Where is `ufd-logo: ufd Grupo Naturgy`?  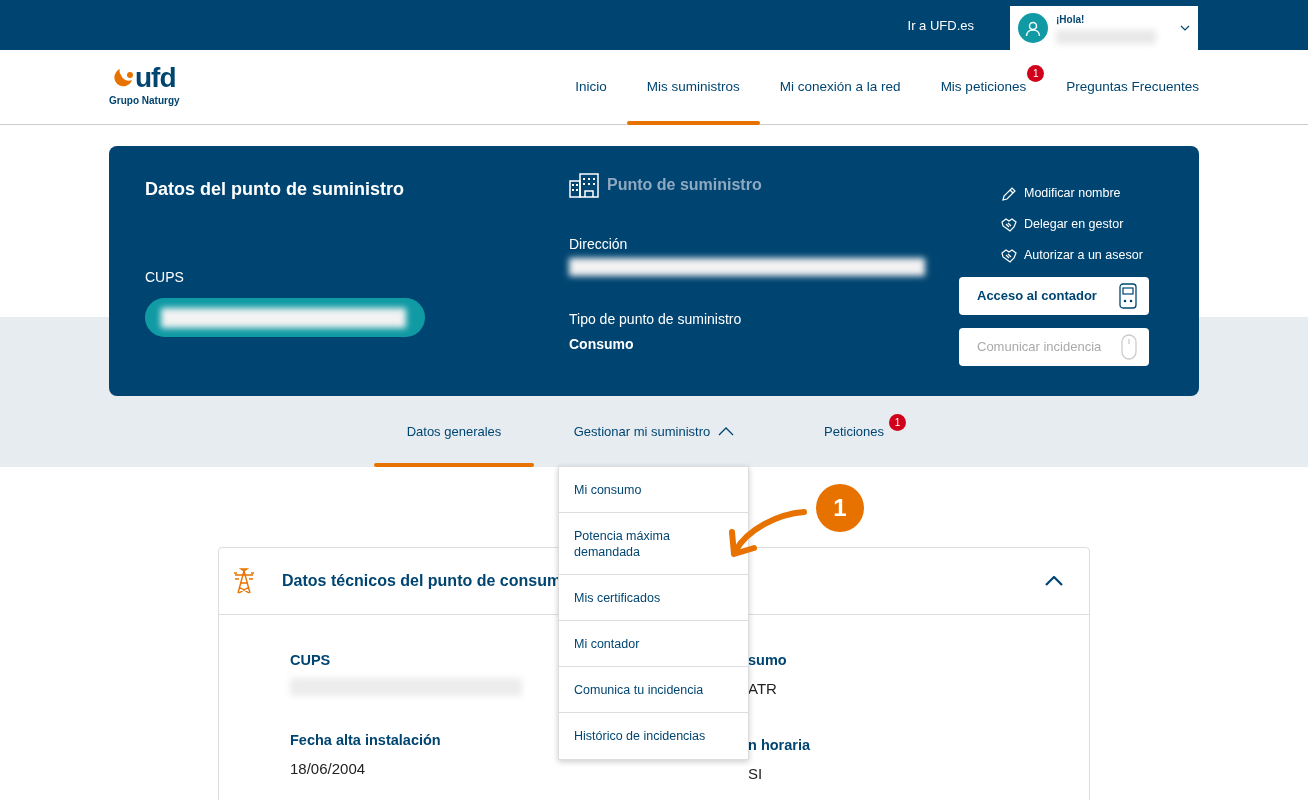
ufd-logo: ufd Grupo Naturgy is located at coordinates (144, 87).